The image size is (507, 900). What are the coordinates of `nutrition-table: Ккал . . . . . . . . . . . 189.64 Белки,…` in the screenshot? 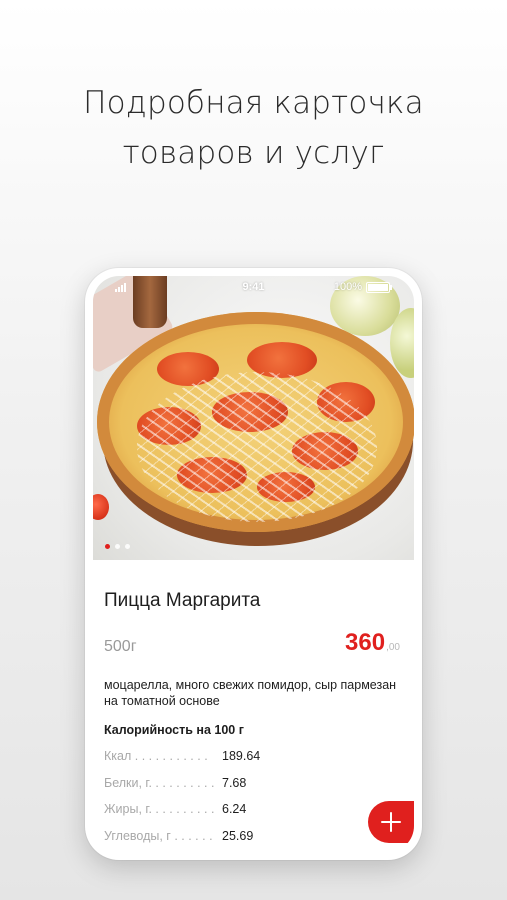 It's located at (214, 797).